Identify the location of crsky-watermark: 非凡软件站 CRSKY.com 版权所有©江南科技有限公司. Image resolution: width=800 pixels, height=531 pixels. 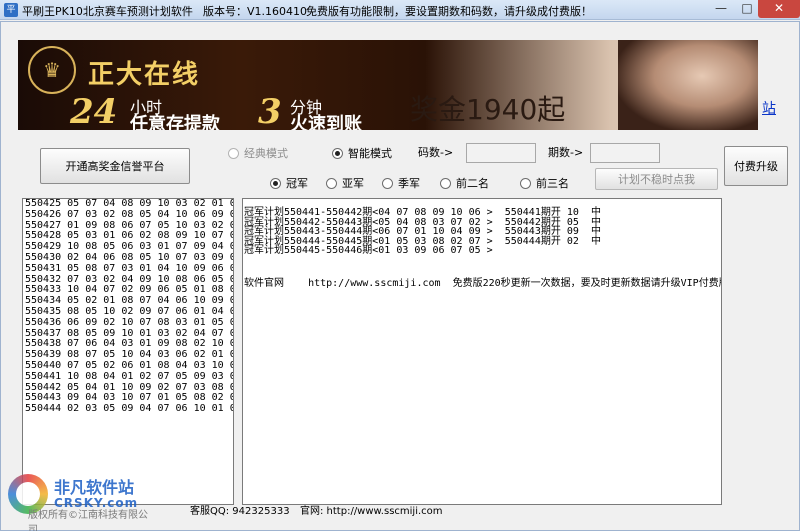
(81, 500).